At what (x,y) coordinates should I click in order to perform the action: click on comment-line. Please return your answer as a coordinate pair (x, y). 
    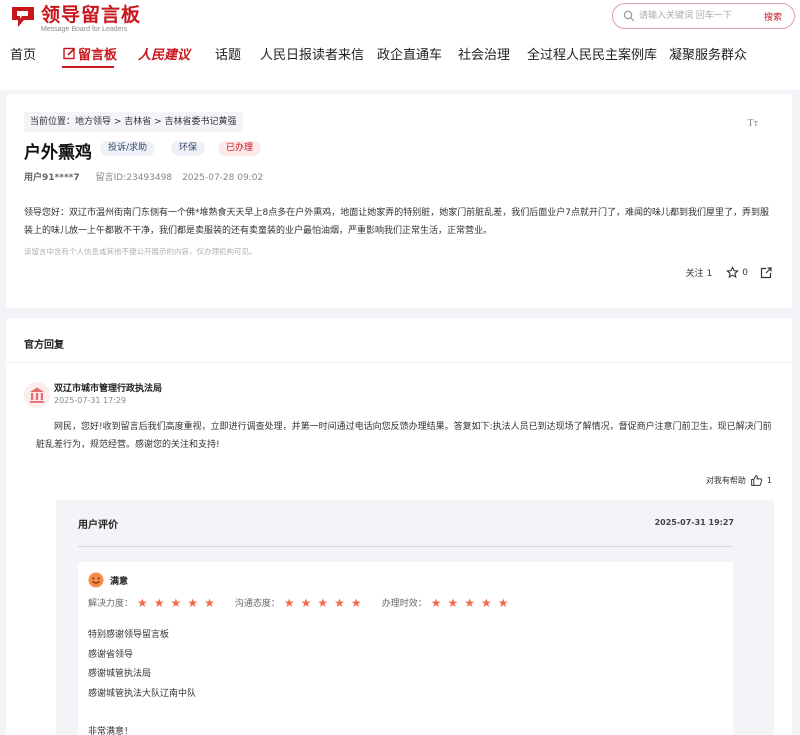
    Looking at the image, I should click on (142, 713).